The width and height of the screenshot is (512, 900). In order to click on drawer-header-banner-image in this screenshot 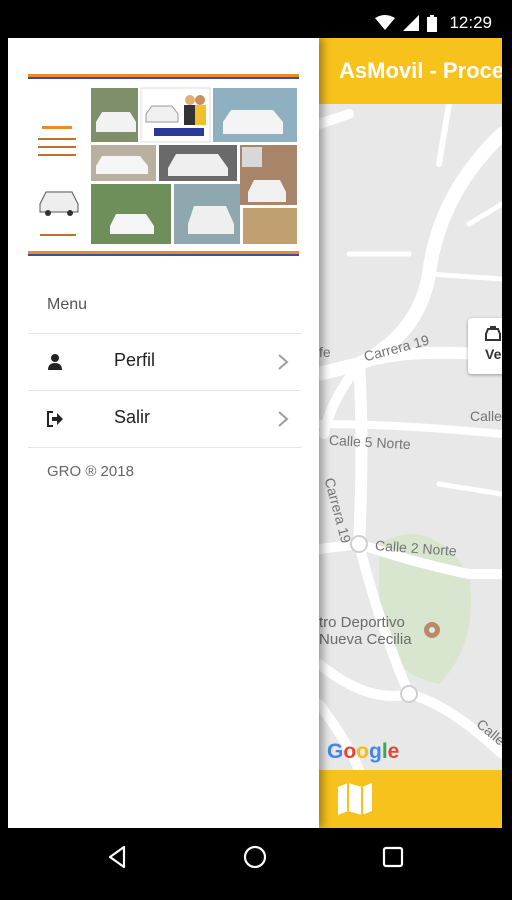, I will do `click(163, 165)`.